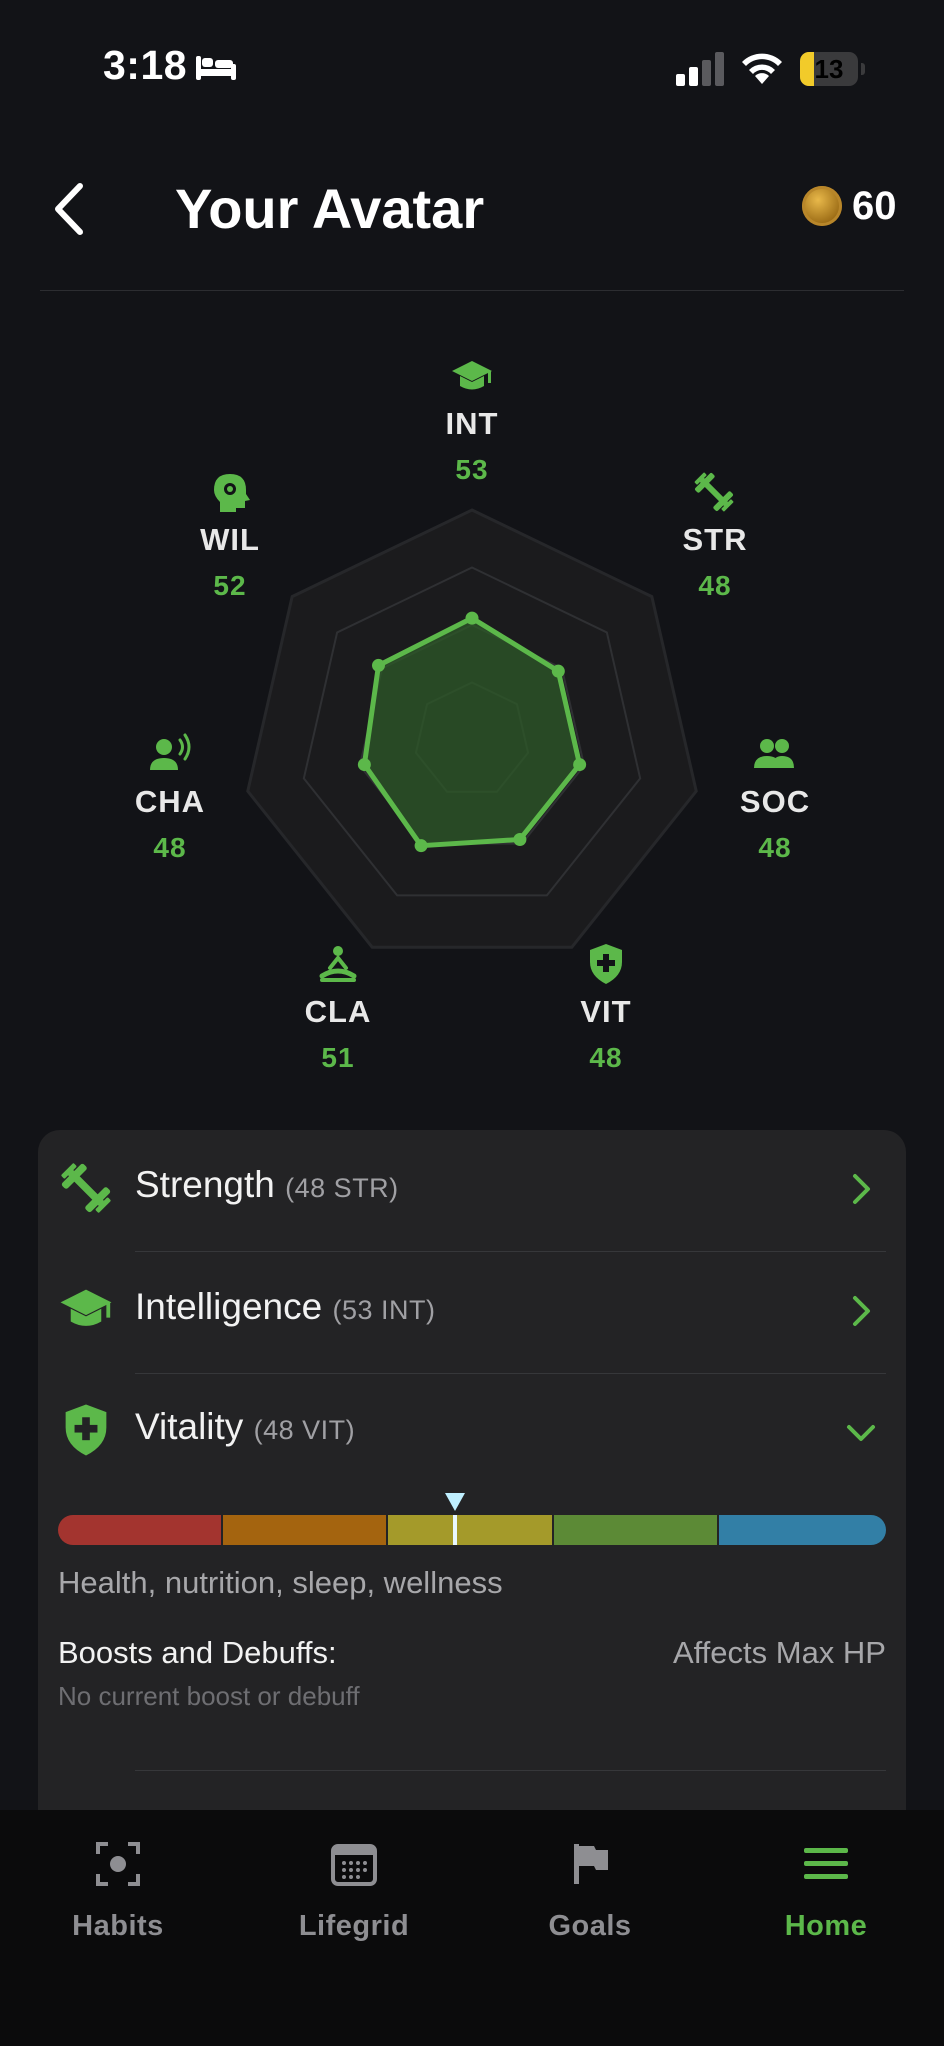 The height and width of the screenshot is (2046, 944). I want to click on tab-habits: Habits, so click(118, 1890).